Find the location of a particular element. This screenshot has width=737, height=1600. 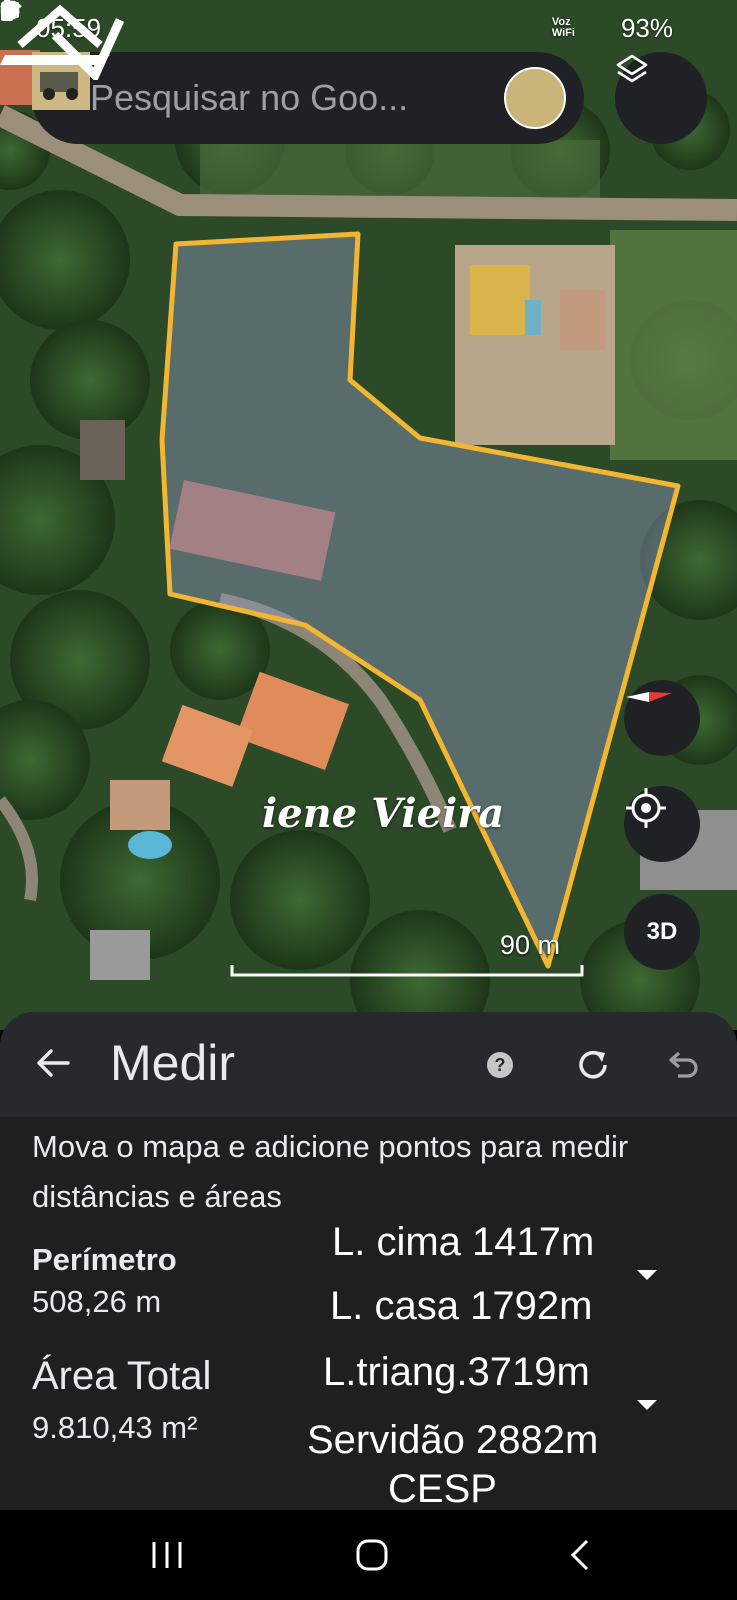

compass-button is located at coordinates (662, 718).